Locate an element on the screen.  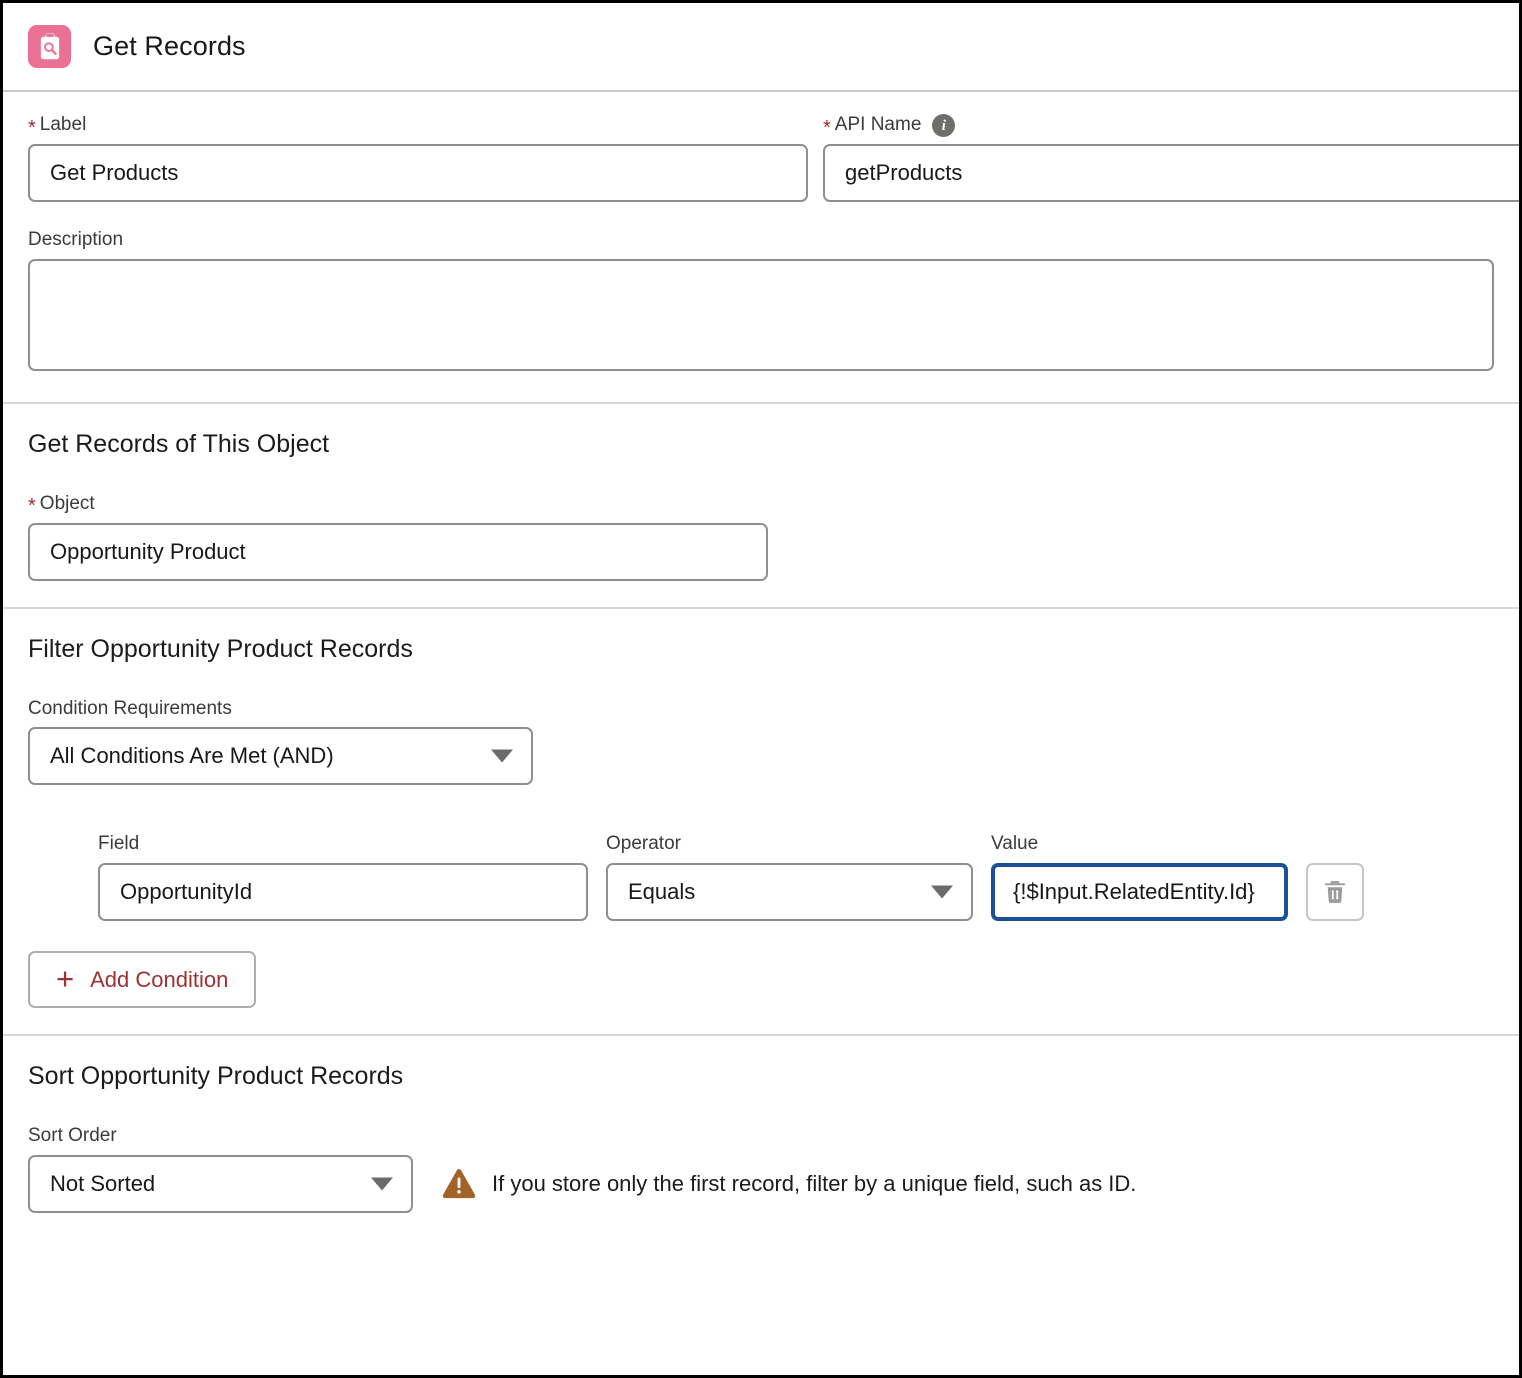
condition-field-value: OpportunityId is located at coordinates (186, 892).